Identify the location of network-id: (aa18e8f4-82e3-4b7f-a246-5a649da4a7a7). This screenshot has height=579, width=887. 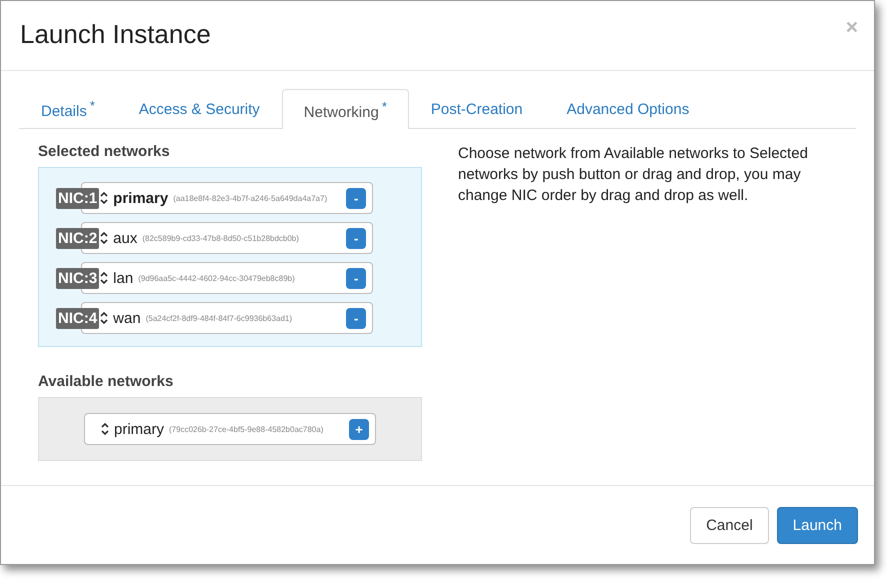
(250, 198).